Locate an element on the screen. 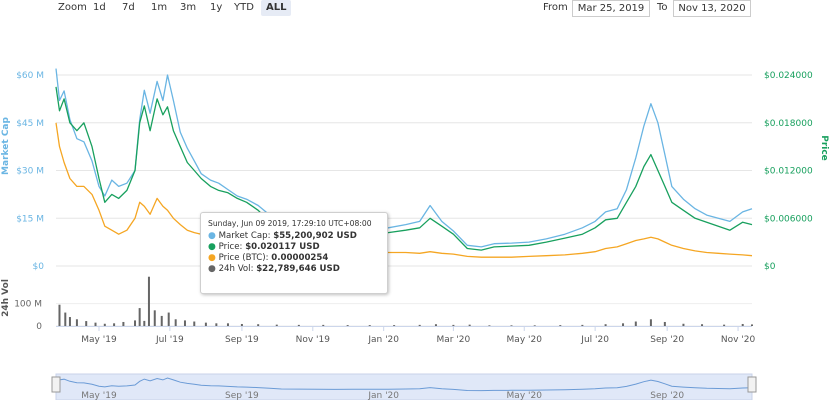 The image size is (830, 400). y-right-tick-label: $0.024000 is located at coordinates (788, 76).